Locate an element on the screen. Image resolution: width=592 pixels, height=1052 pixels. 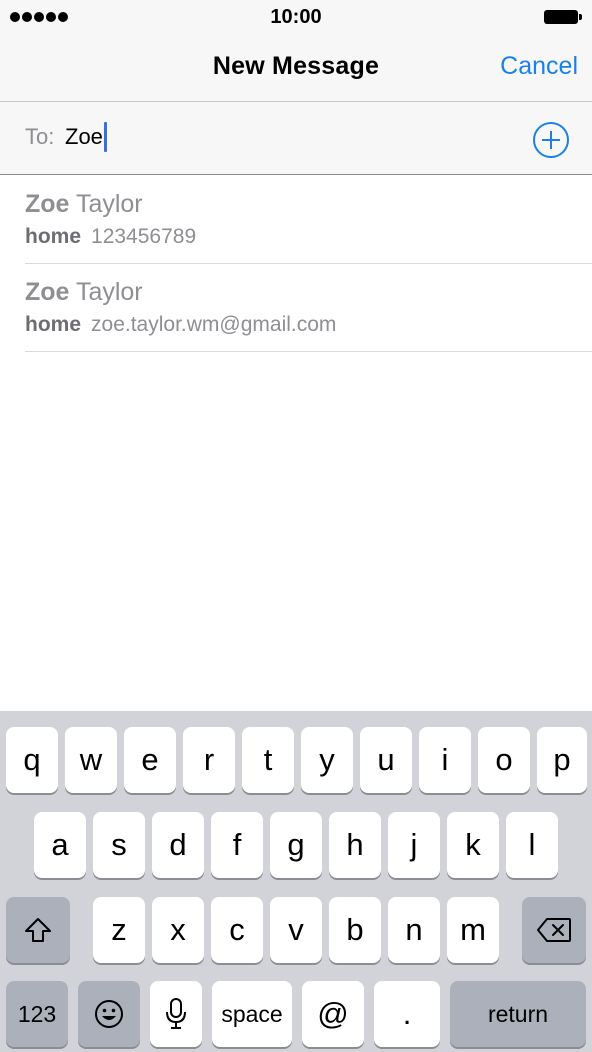
key-x: x is located at coordinates (178, 930).